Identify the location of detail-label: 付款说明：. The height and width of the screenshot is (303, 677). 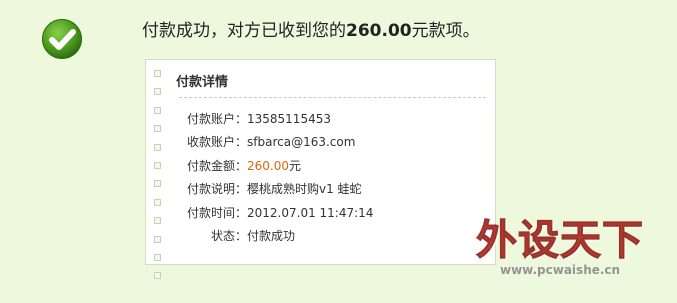
(216, 189).